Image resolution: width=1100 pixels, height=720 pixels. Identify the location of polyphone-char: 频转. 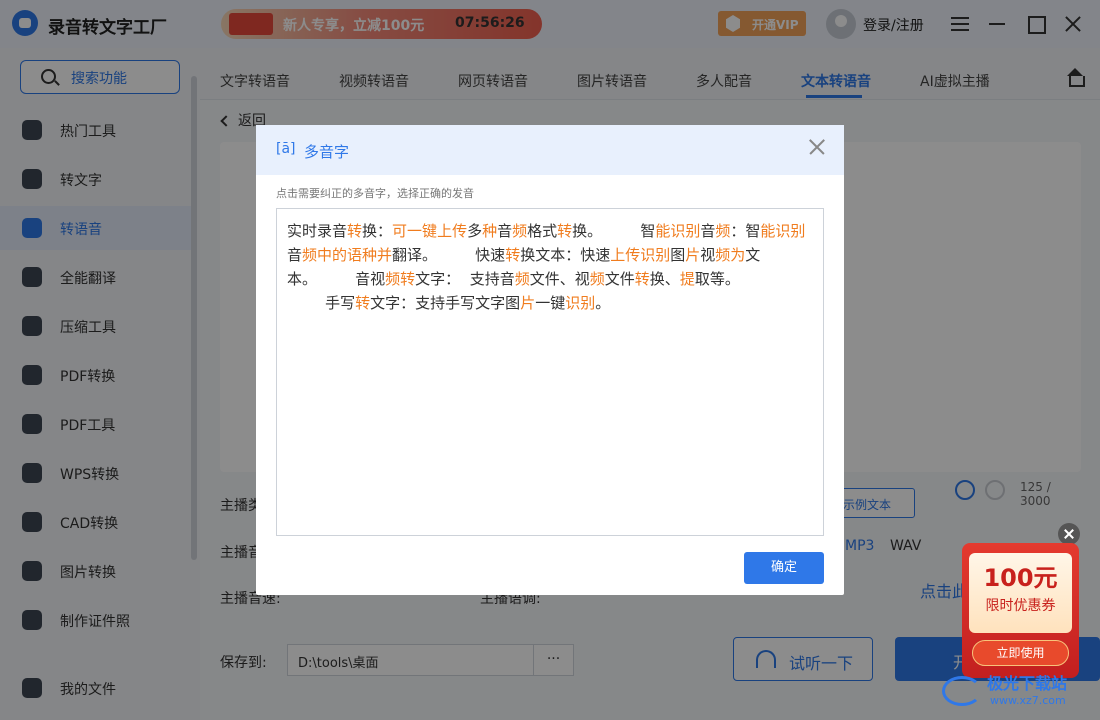
(400, 279).